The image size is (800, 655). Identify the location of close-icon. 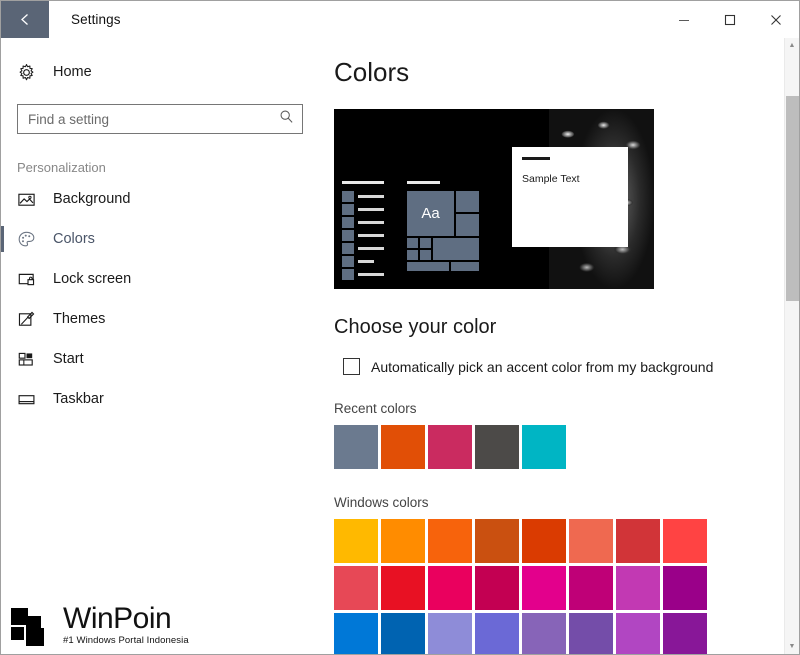
(776, 19).